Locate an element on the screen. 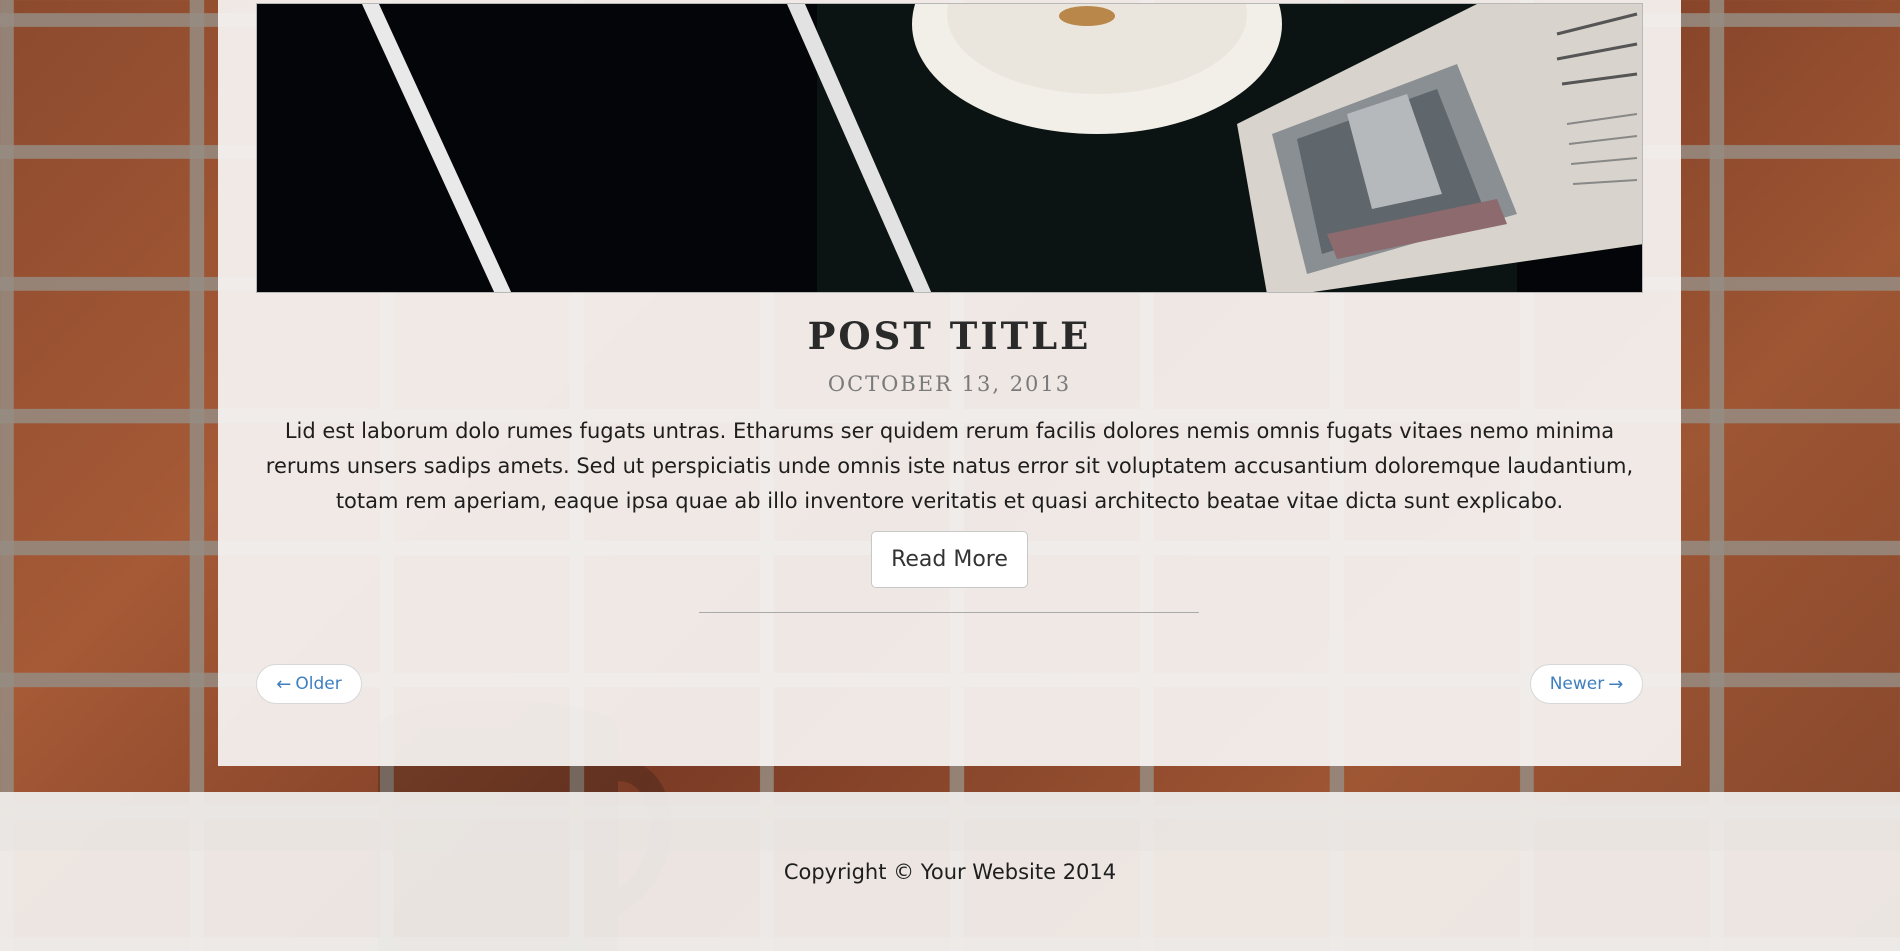 This screenshot has width=1900, height=951. footer-shade is located at coordinates (950, 821).